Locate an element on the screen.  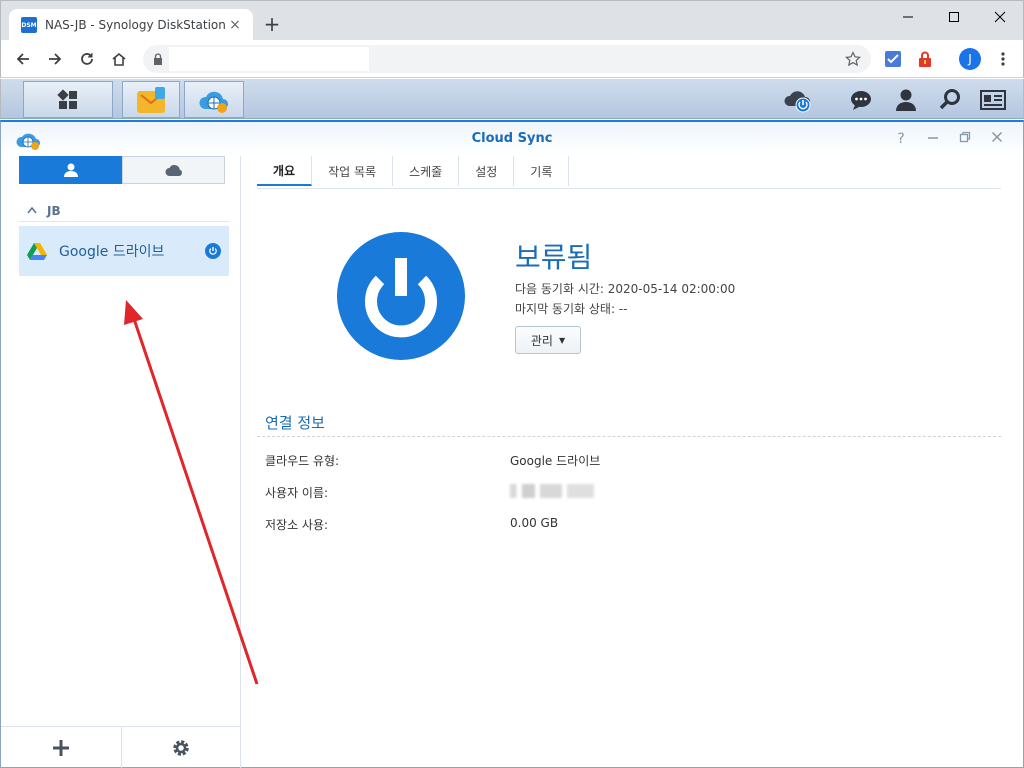
widgets-button is located at coordinates (993, 100).